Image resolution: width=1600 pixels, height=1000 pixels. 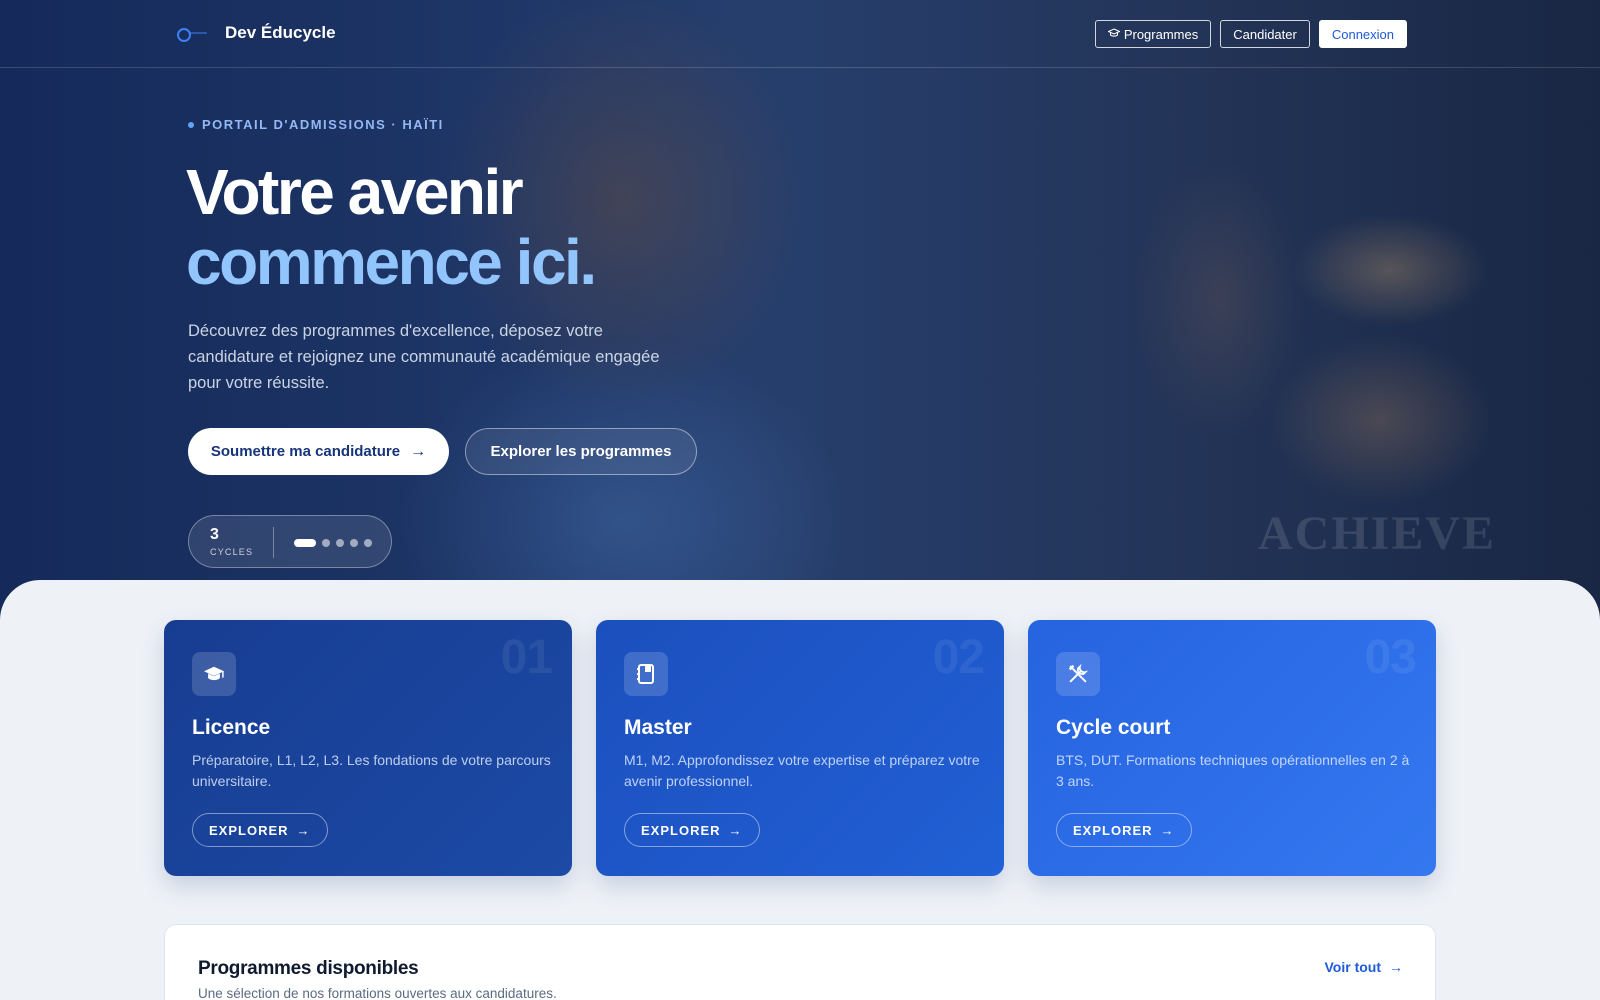 I want to click on nav-programmes-label: Programmes, so click(x=1161, y=34).